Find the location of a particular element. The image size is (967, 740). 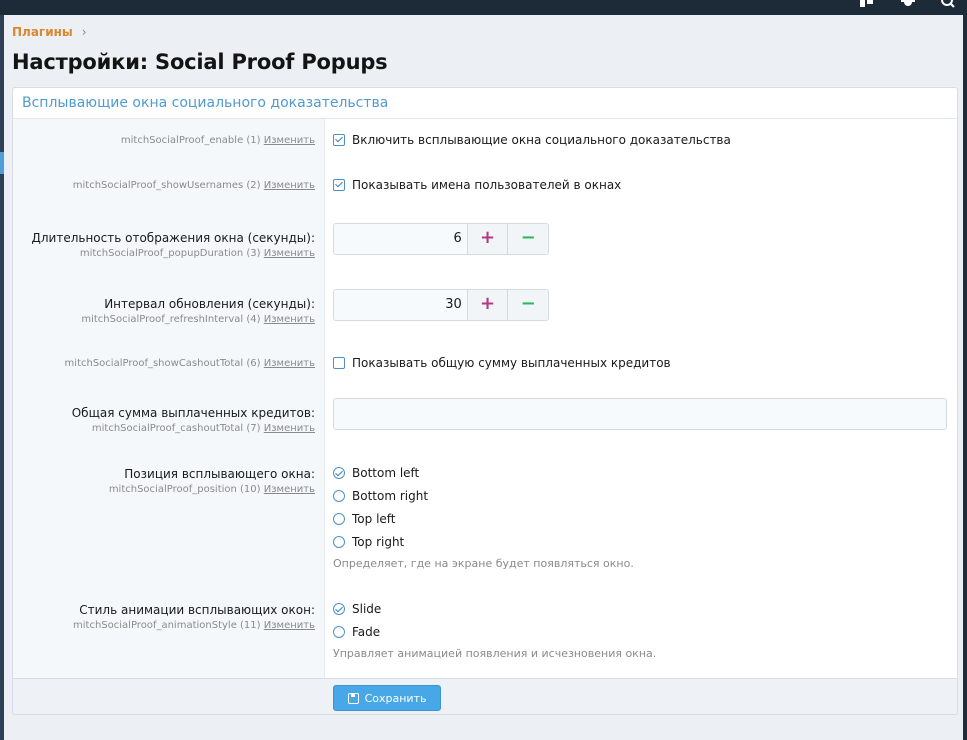

refresh-interval-stepper: 30 + − is located at coordinates (441, 305).